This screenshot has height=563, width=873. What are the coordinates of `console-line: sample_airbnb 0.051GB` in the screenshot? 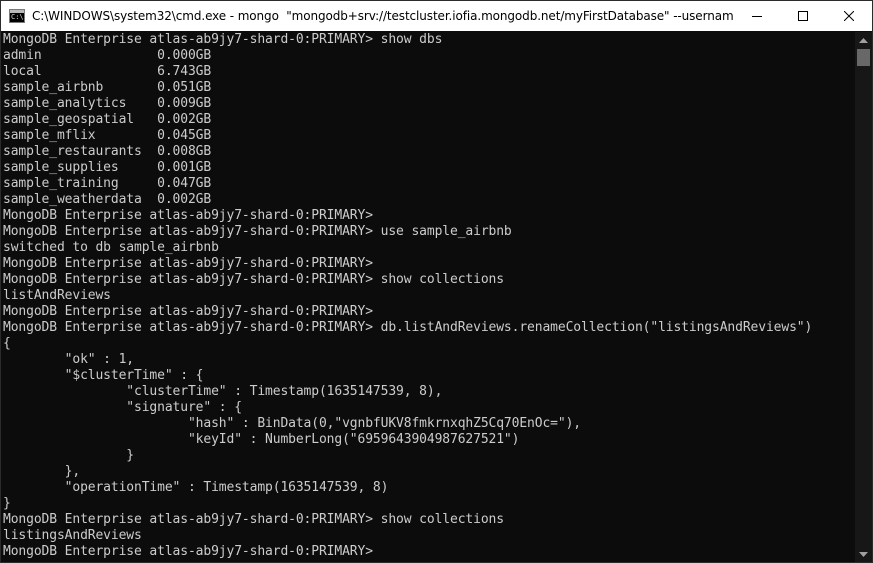 It's located at (107, 87).